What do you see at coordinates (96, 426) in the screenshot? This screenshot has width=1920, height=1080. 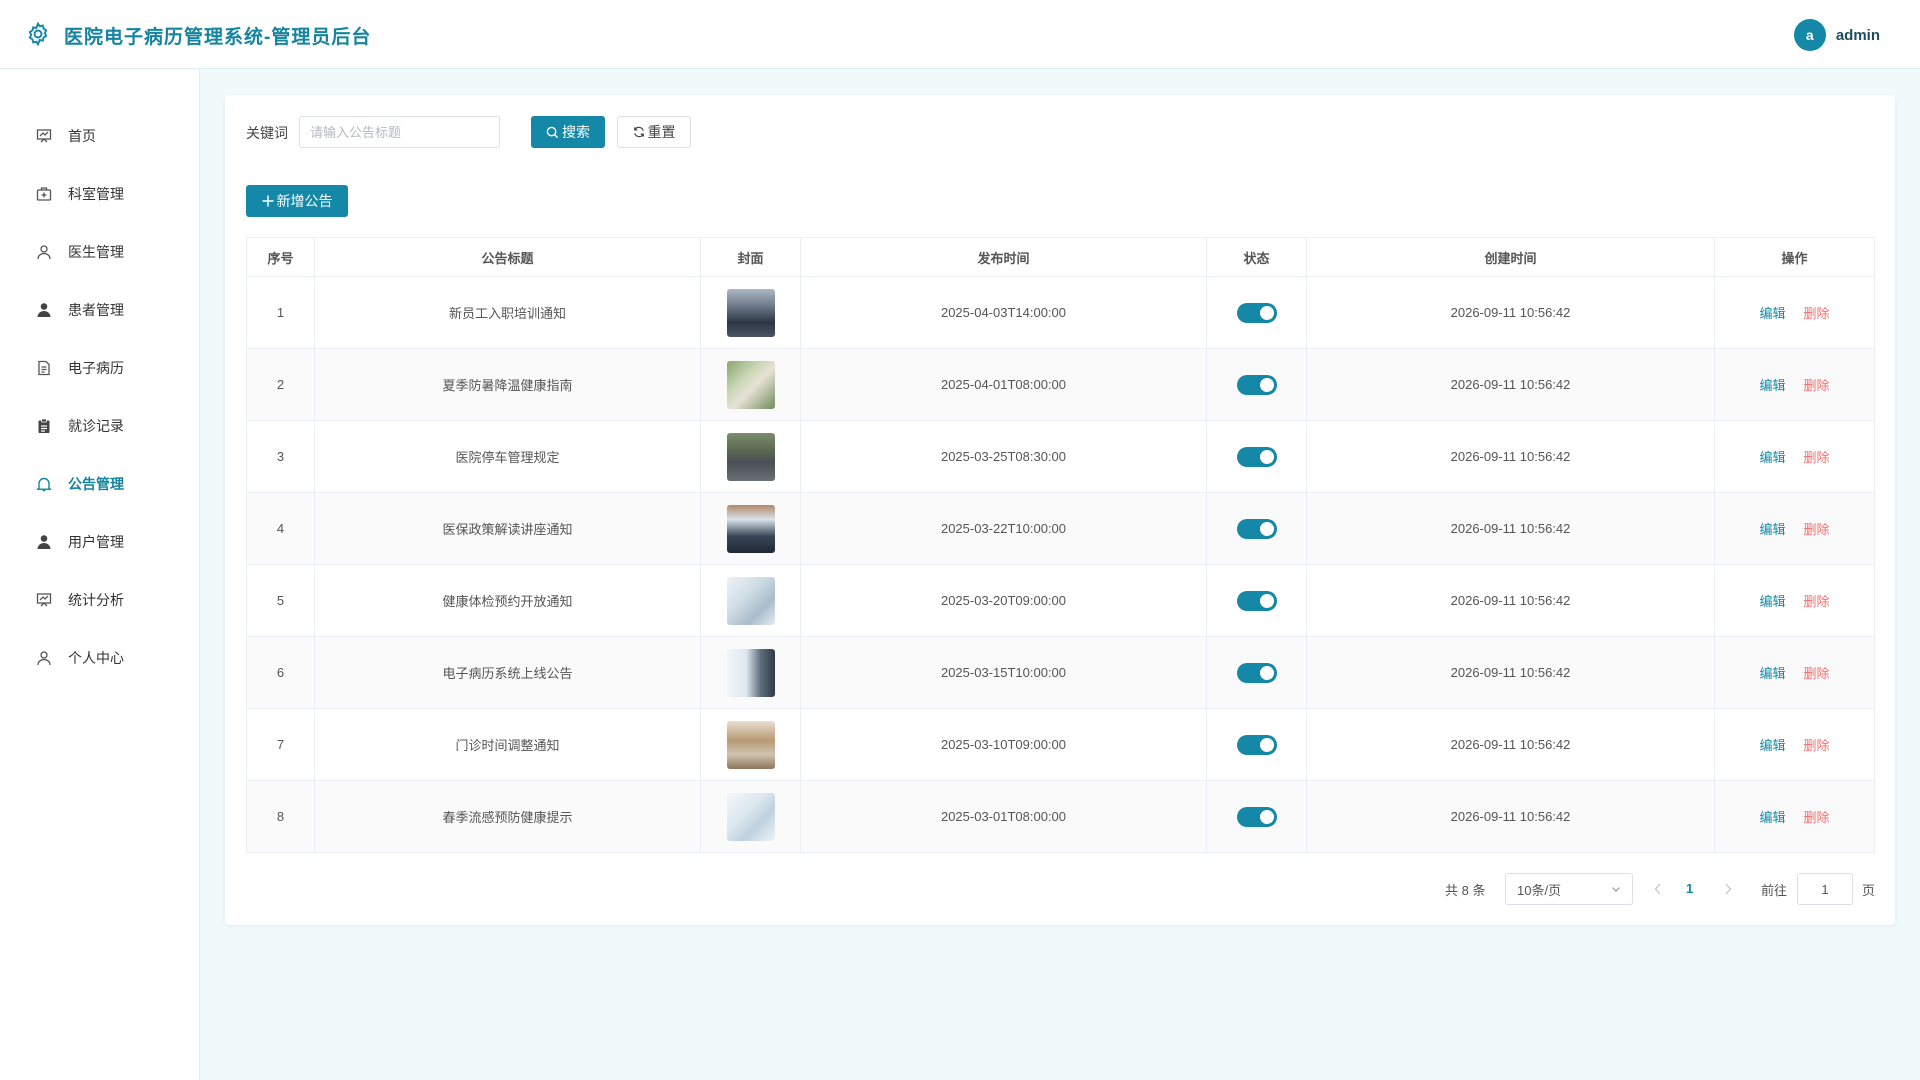 I see `sidebar-item-label: 就诊记录` at bounding box center [96, 426].